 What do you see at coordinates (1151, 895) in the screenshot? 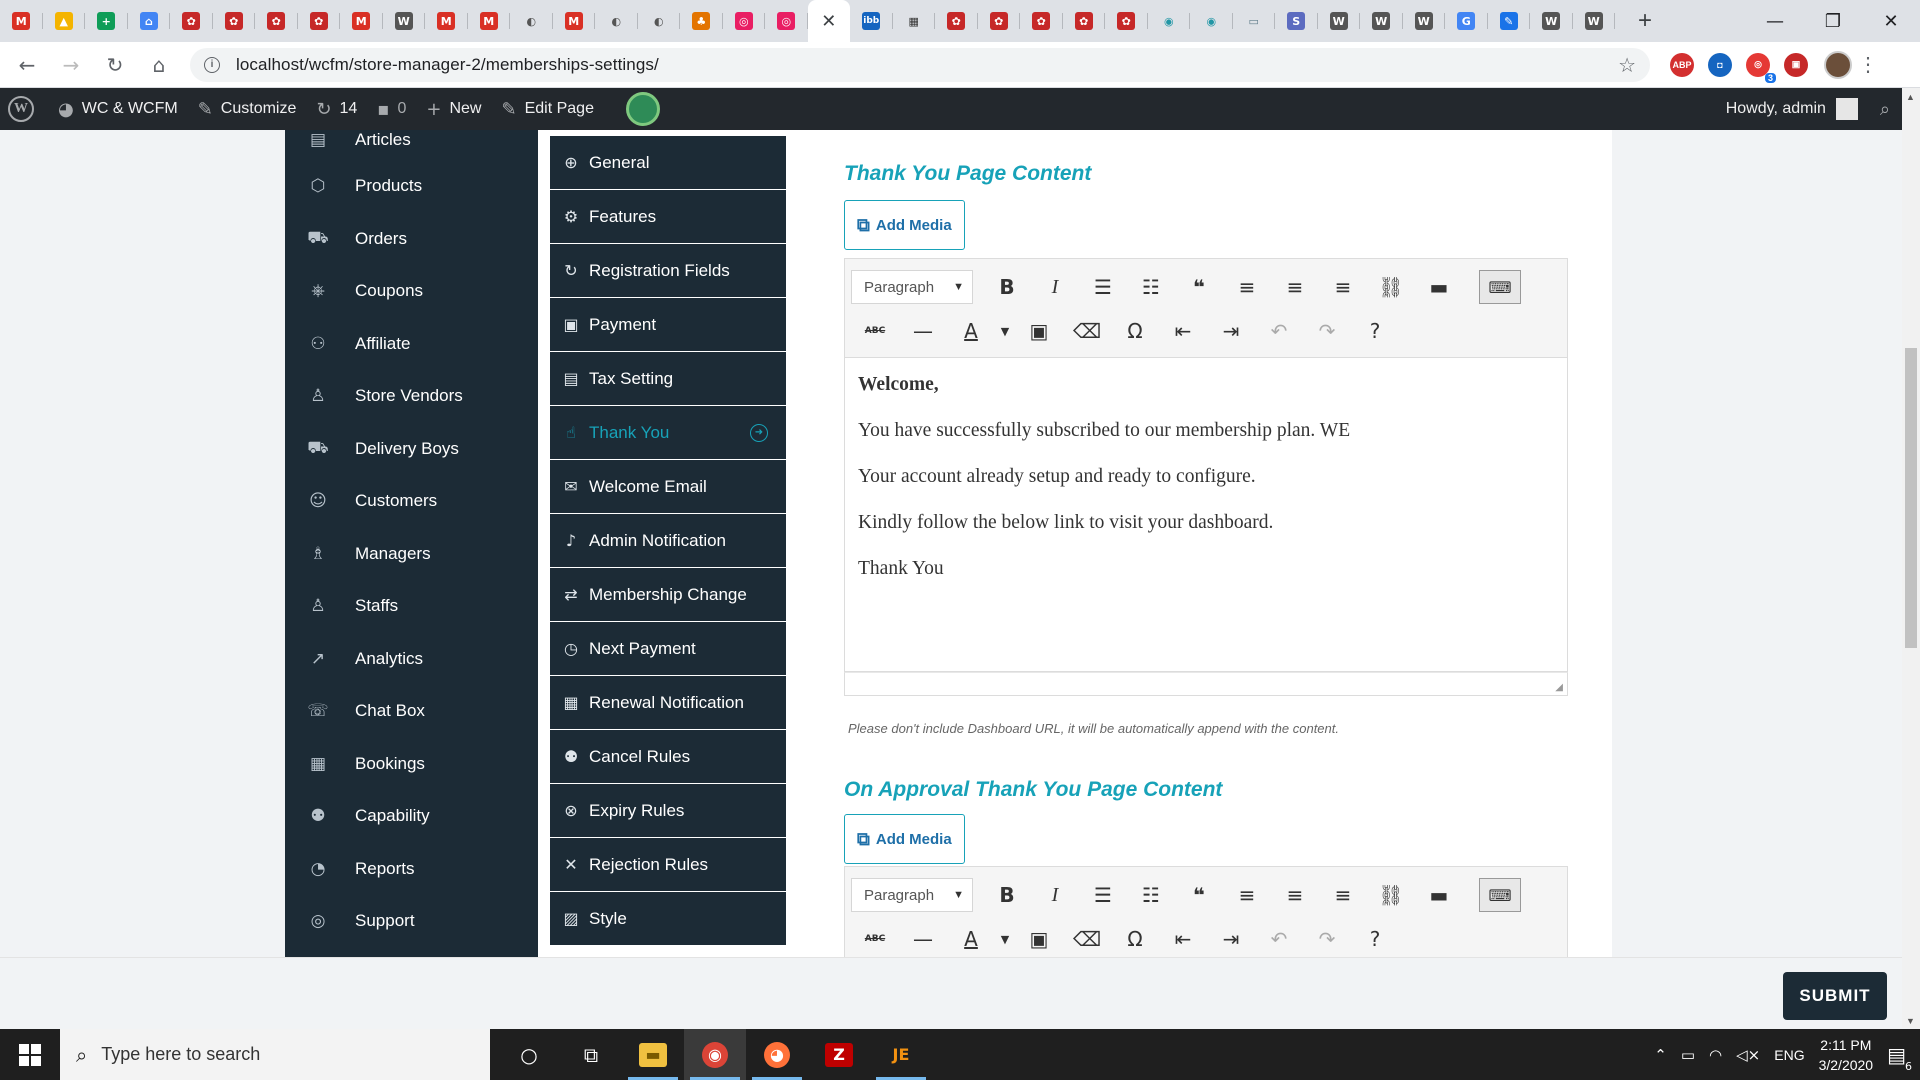
I see `numbered-list-icon: ☷` at bounding box center [1151, 895].